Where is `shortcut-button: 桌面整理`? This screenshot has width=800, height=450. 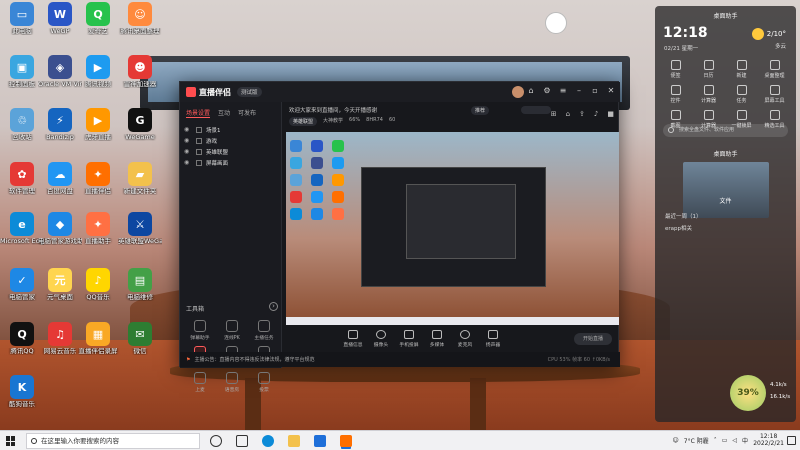 shortcut-button: 桌面整理 is located at coordinates (774, 69).